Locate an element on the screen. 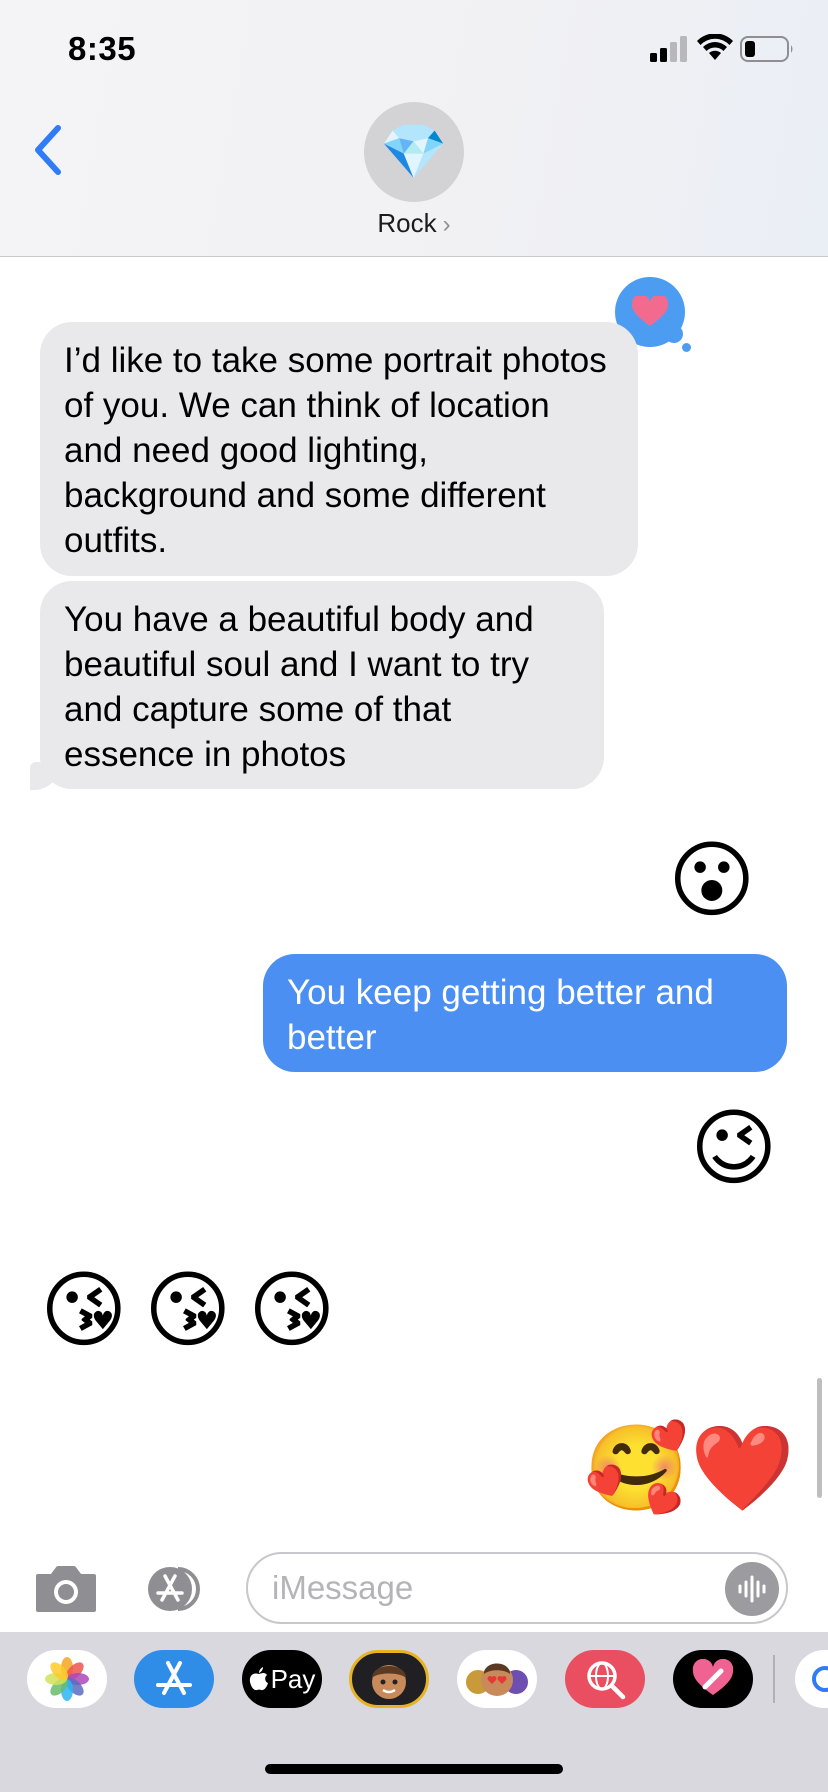 This screenshot has width=828, height=1792. gem-icon: 💎 is located at coordinates (414, 151).